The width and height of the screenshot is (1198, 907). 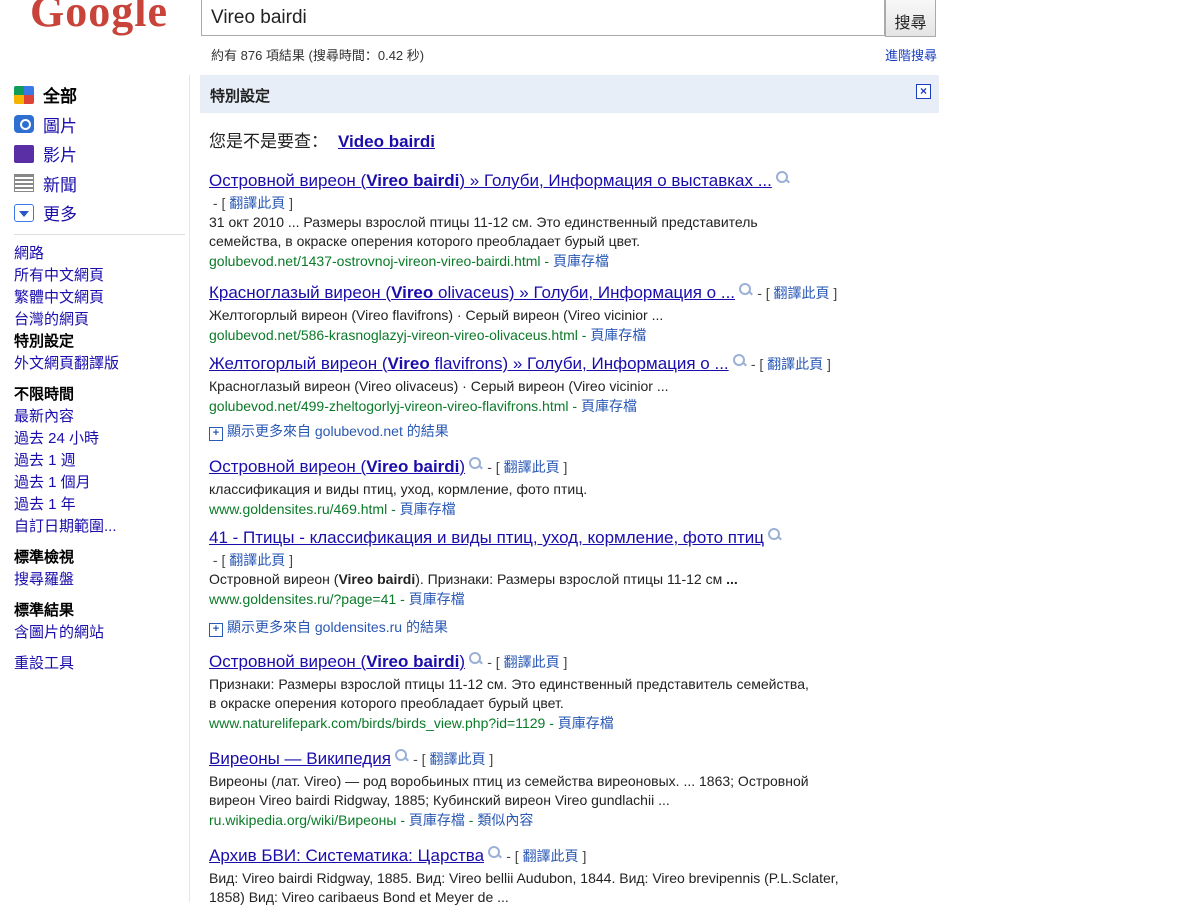 What do you see at coordinates (101, 213) in the screenshot?
I see `nav-item-more: 更多` at bounding box center [101, 213].